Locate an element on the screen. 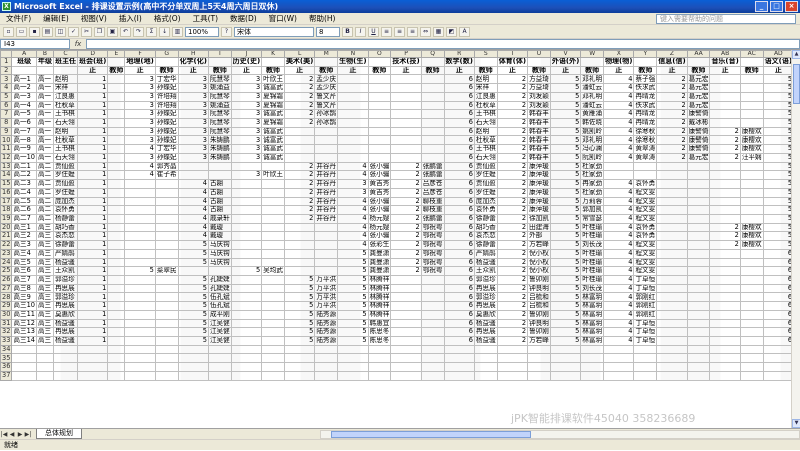 The width and height of the screenshot is (800, 451). cell: 韩春丰 is located at coordinates (539, 123).